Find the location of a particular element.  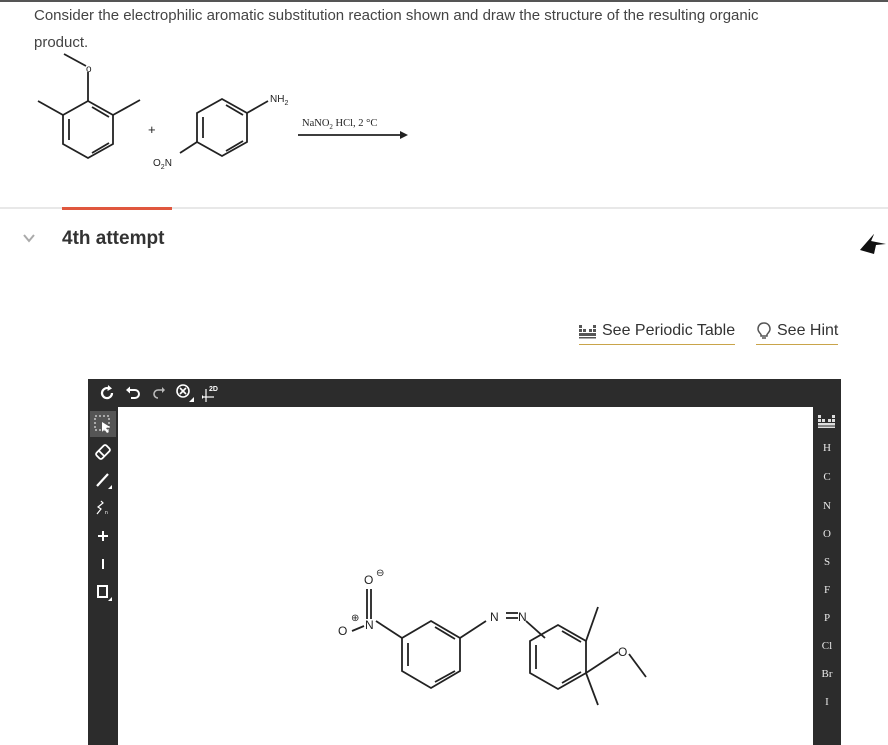

charge-minus-icon is located at coordinates (103, 564).